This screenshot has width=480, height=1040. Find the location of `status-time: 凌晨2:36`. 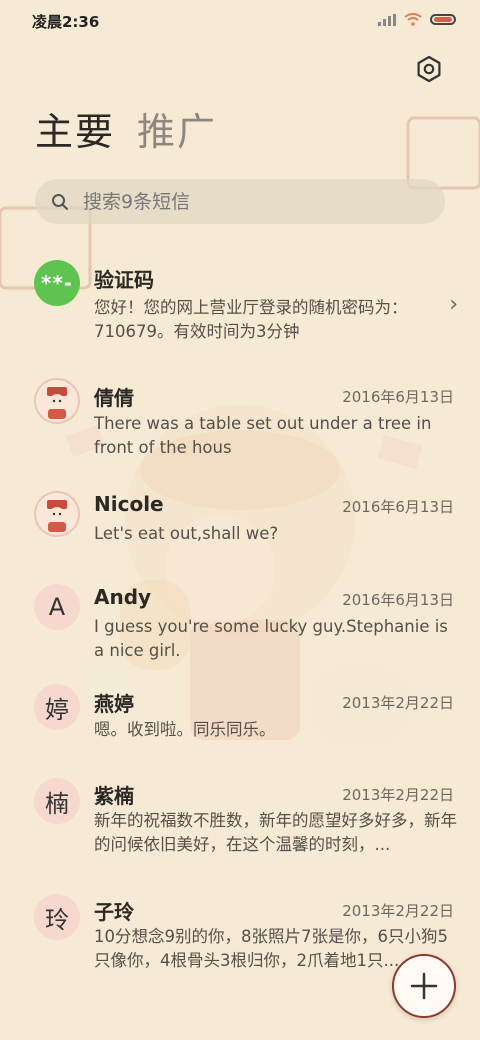

status-time: 凌晨2:36 is located at coordinates (66, 22).